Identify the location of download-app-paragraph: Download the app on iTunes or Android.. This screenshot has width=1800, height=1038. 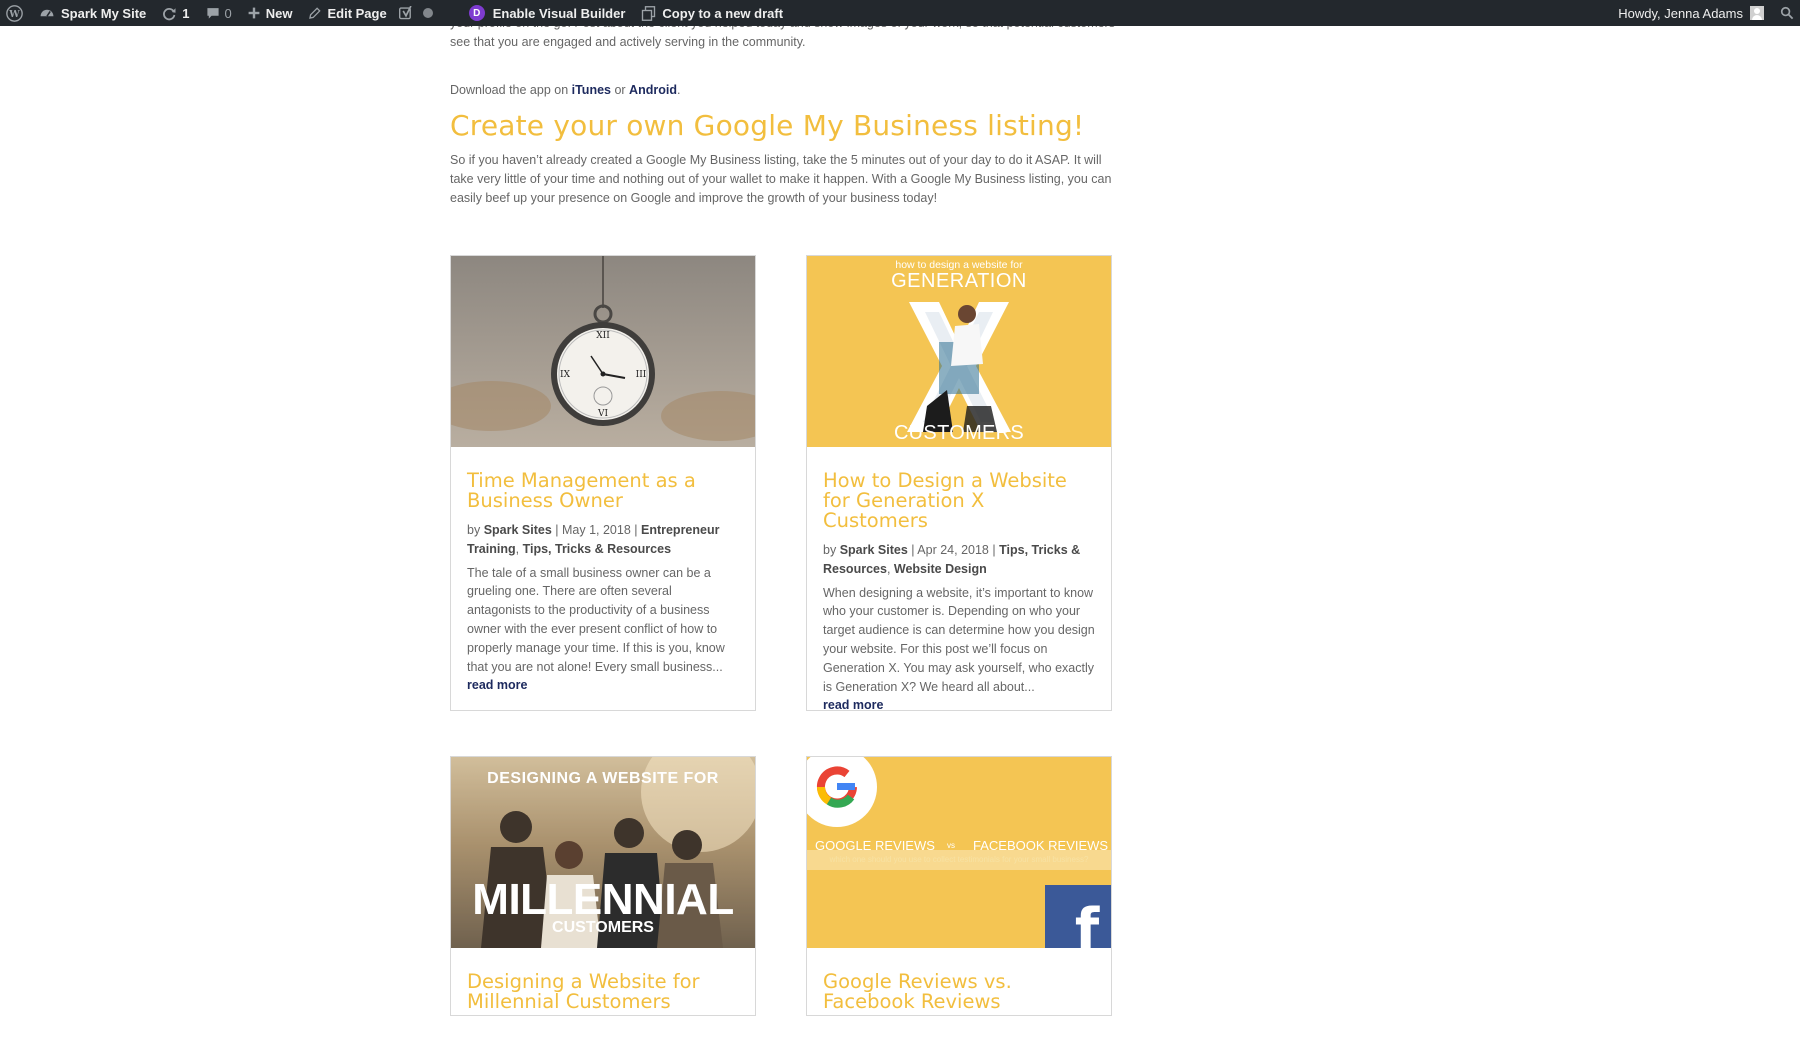
(565, 90).